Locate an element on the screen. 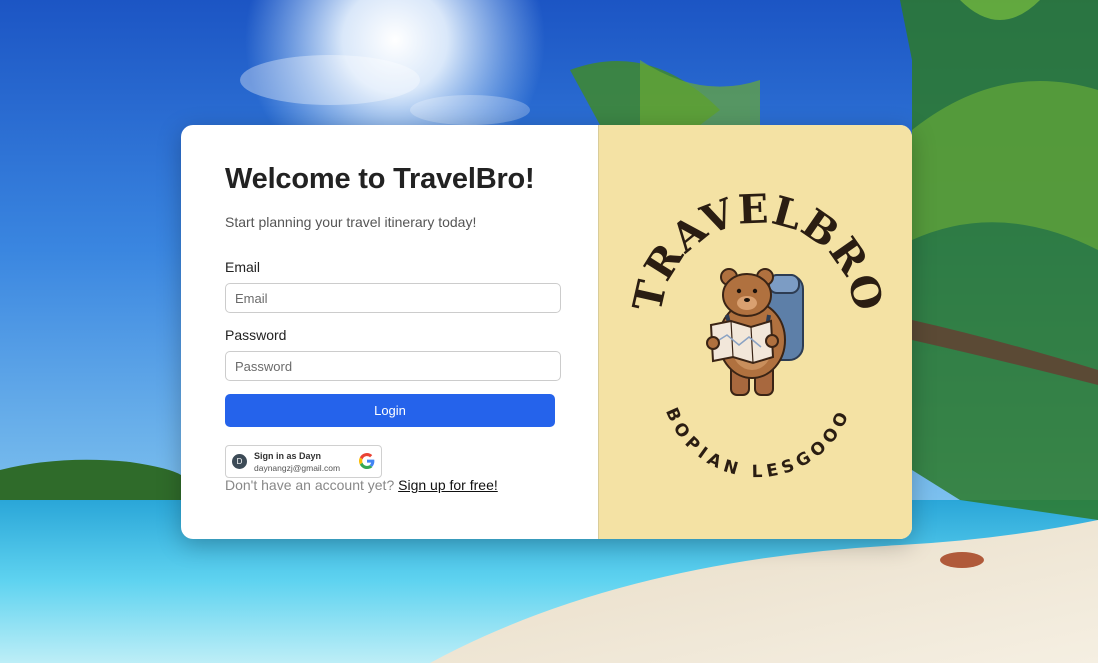 The image size is (1098, 663). google-signin-button: D Sign in as Dayn daynangzj@gmail.com is located at coordinates (303, 461).